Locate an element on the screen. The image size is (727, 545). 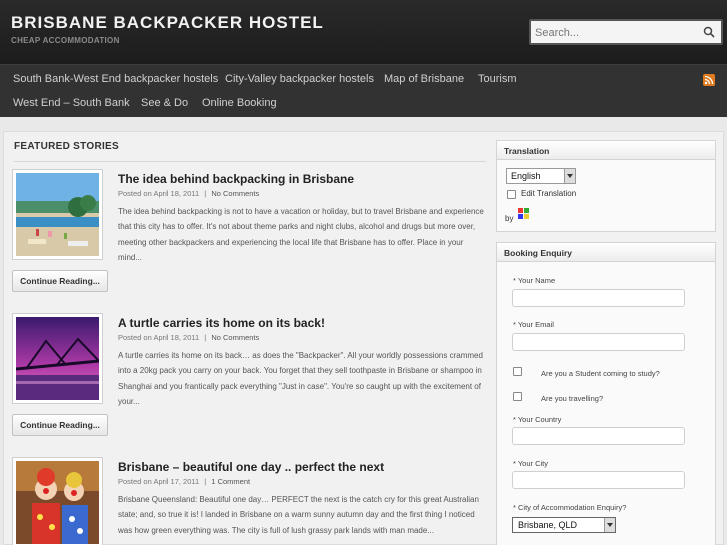
nav-item-see-and-do: See & Do is located at coordinates (164, 103).